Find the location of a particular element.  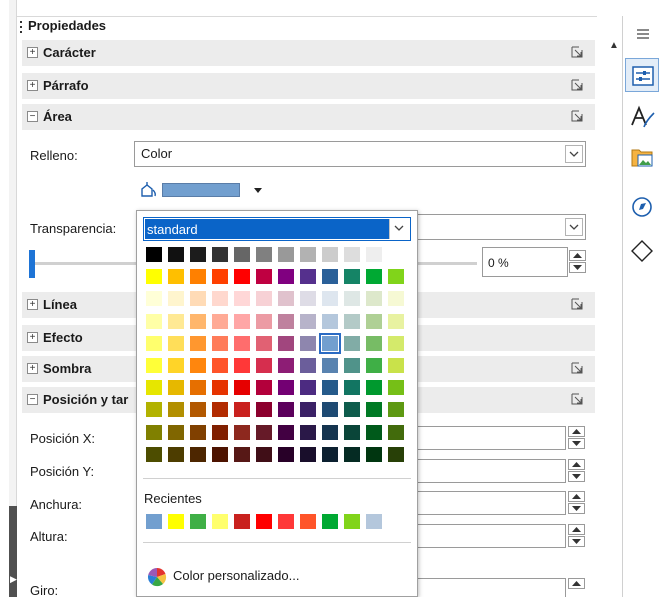

section-paragraph: + Párrafo is located at coordinates (308, 86).